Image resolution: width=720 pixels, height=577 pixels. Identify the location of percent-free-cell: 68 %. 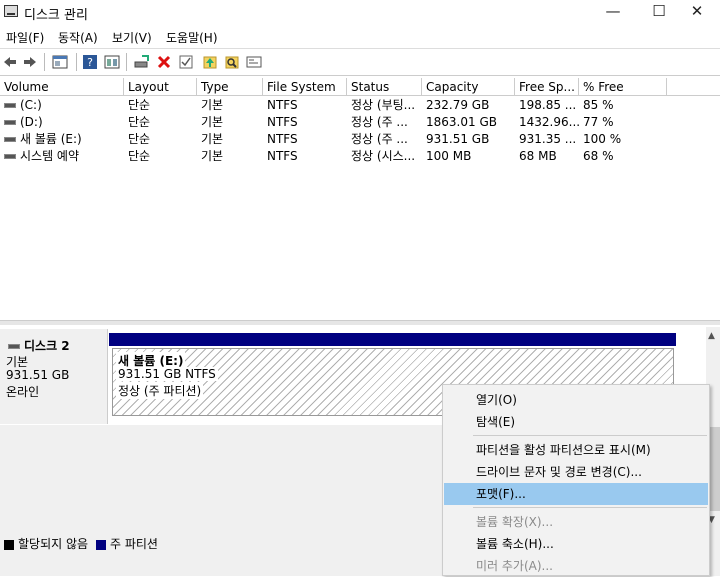
(598, 156).